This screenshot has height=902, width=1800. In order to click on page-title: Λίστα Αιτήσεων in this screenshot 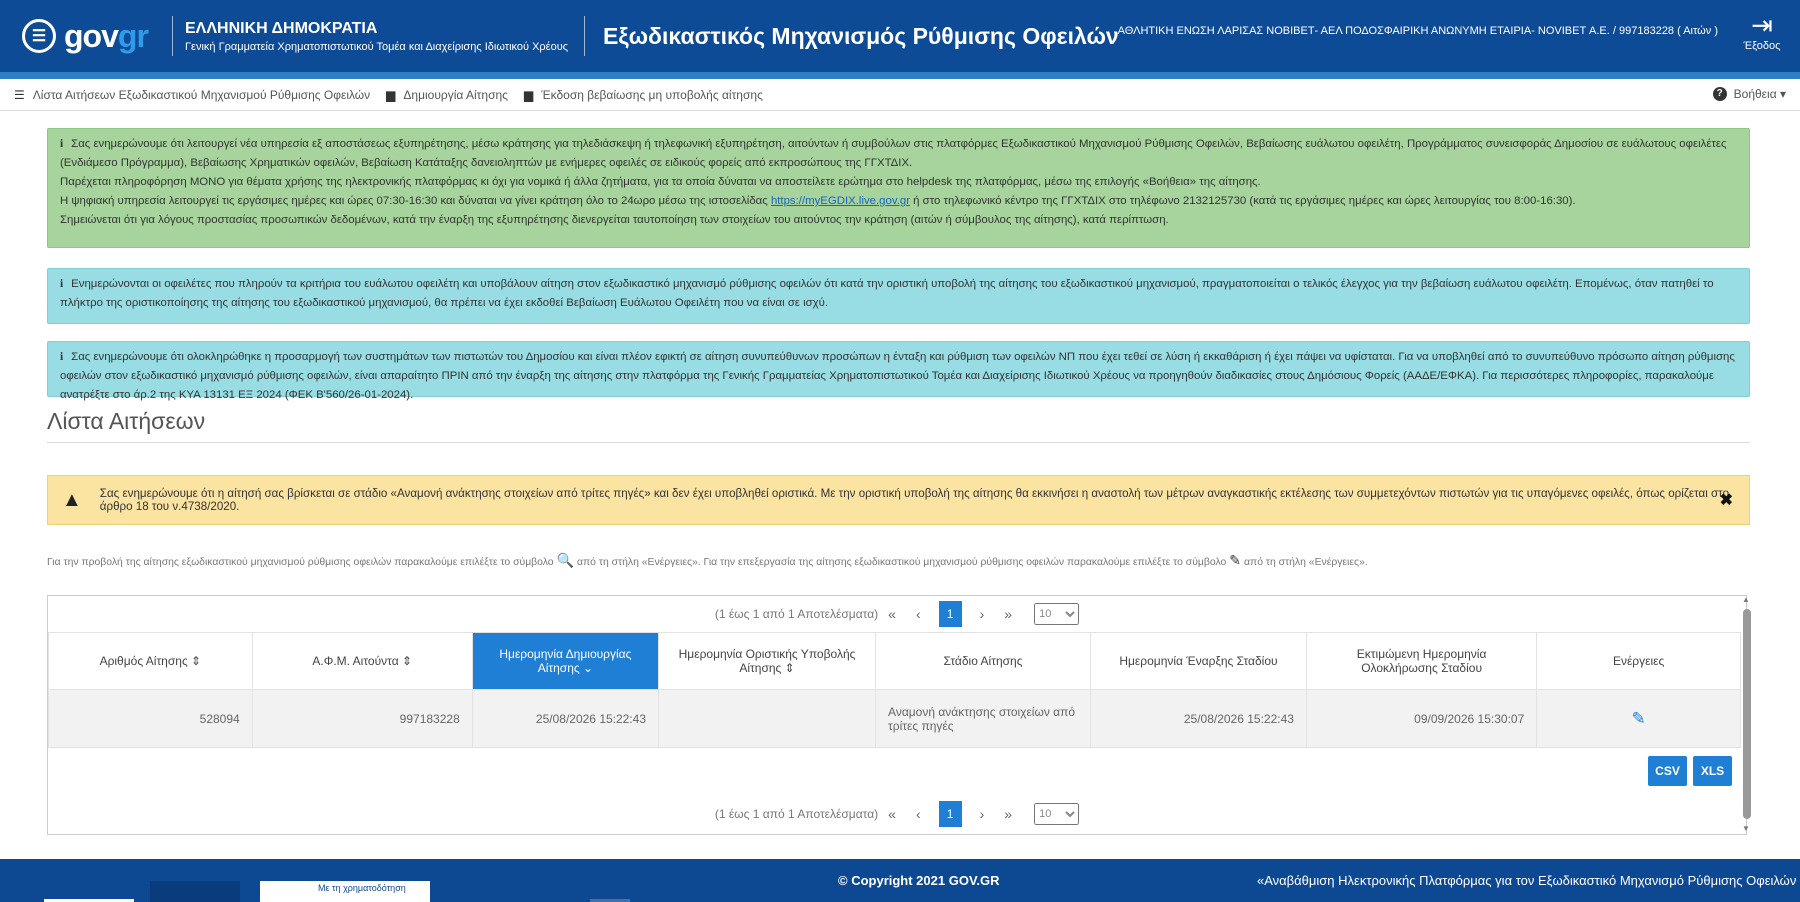, I will do `click(126, 421)`.